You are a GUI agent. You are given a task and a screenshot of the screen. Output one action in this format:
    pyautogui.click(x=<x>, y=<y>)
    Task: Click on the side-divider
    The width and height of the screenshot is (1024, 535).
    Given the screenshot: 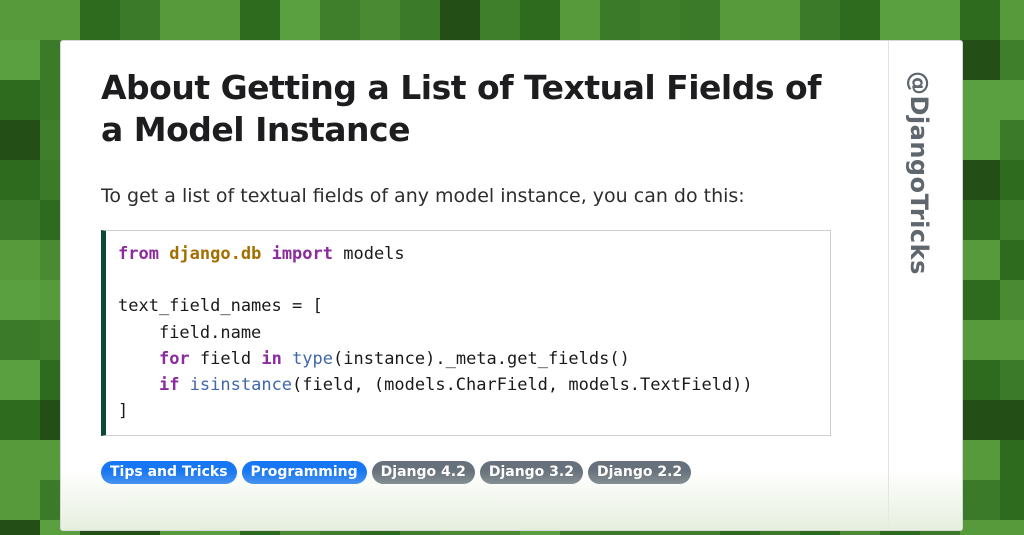 What is the action you would take?
    pyautogui.click(x=888, y=285)
    